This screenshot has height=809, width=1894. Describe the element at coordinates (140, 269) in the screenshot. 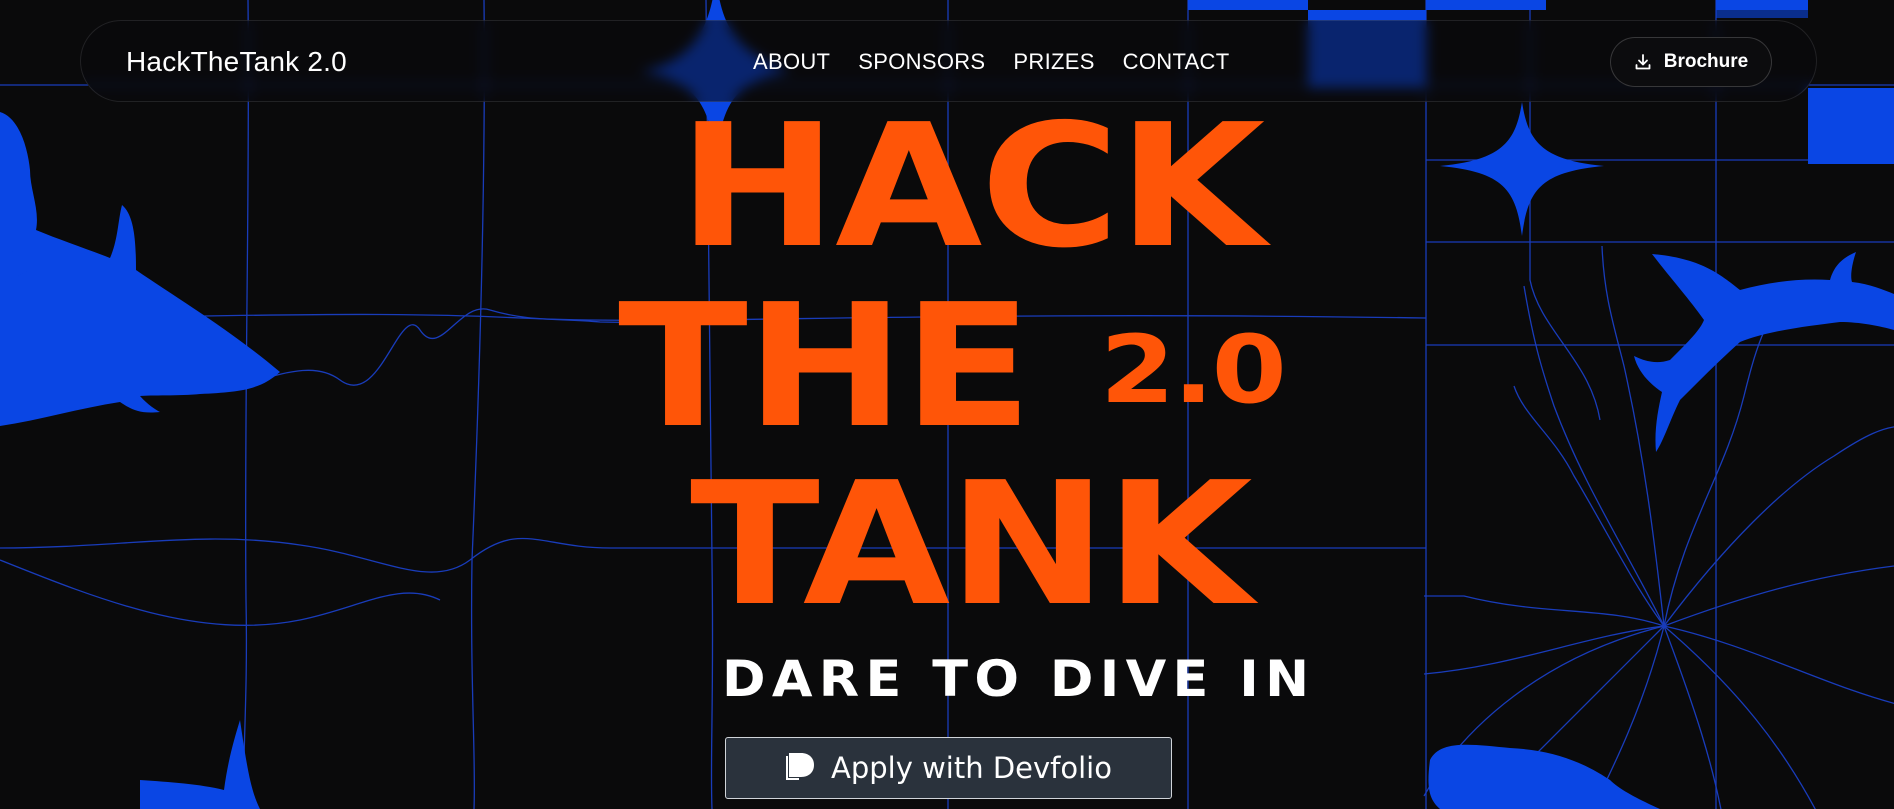

I see `shark-left` at that location.